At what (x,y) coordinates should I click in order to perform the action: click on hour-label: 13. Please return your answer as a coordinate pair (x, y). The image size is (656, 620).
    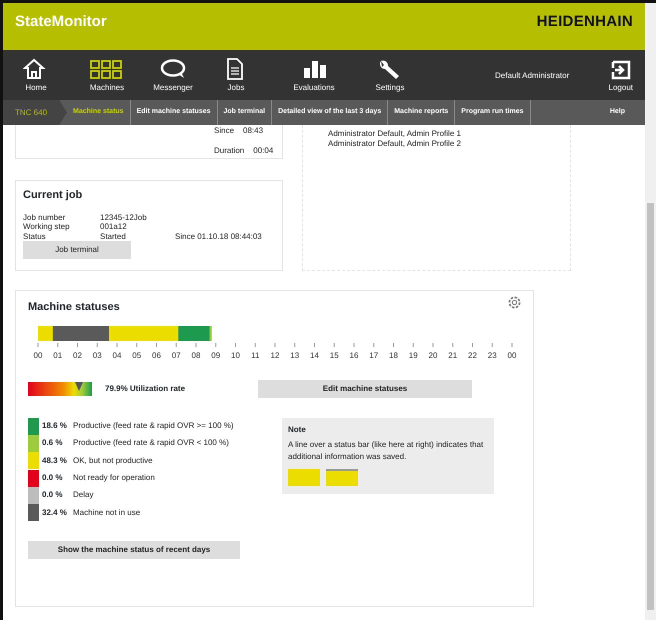
    Looking at the image, I should click on (295, 355).